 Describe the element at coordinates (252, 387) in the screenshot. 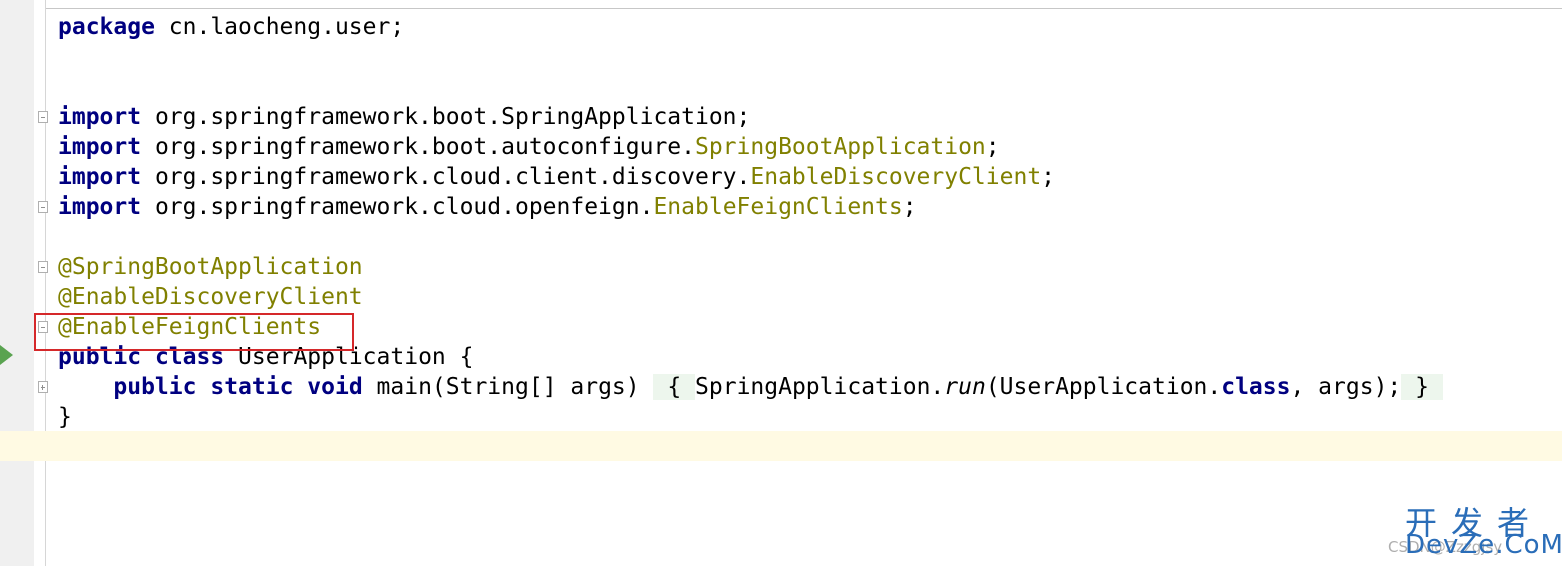

I see `code-token: static` at that location.